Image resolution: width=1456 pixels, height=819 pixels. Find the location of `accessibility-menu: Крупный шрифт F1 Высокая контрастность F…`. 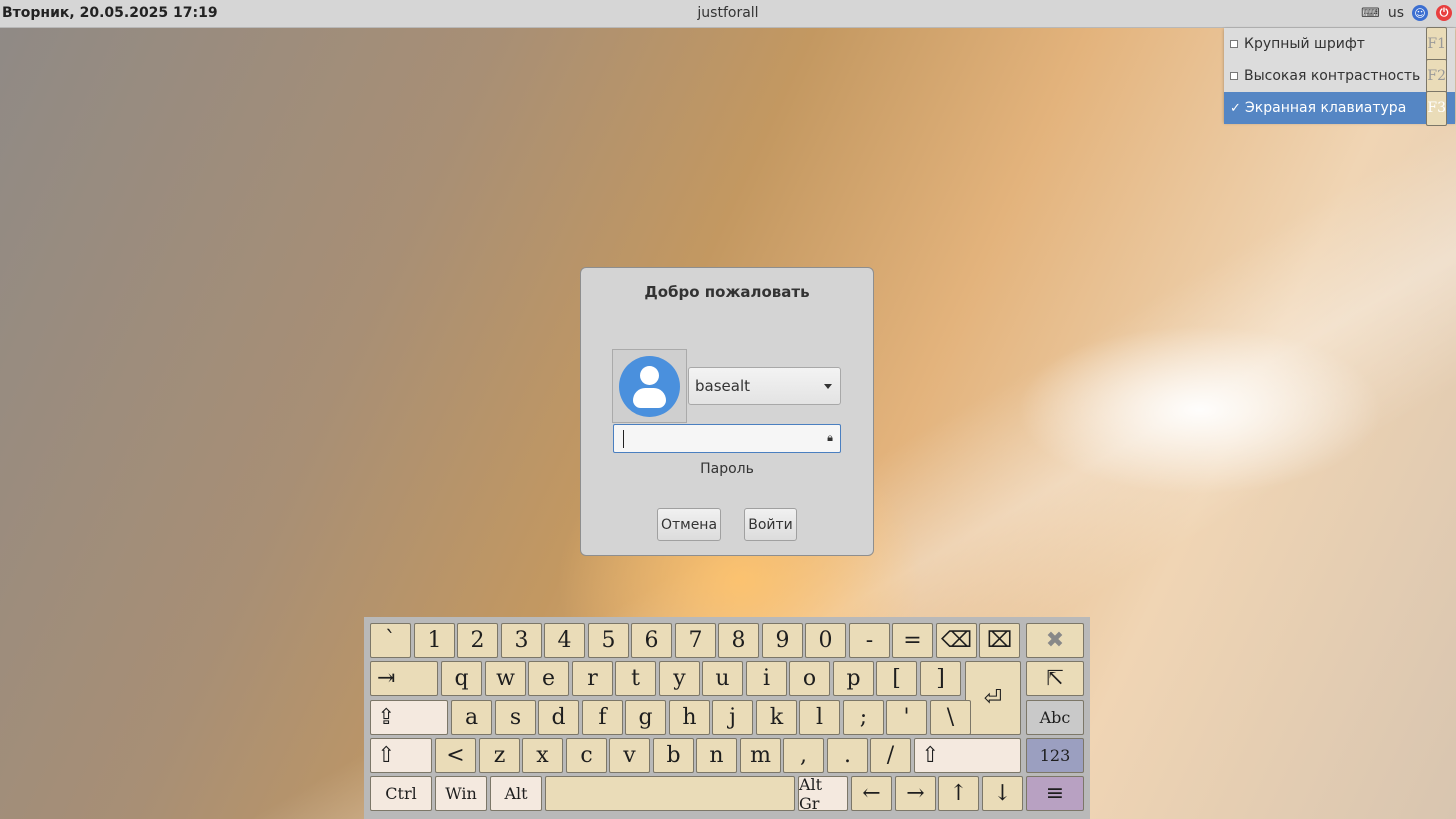

accessibility-menu: Крупный шрифт F1 Высокая контрастность F… is located at coordinates (1339, 76).